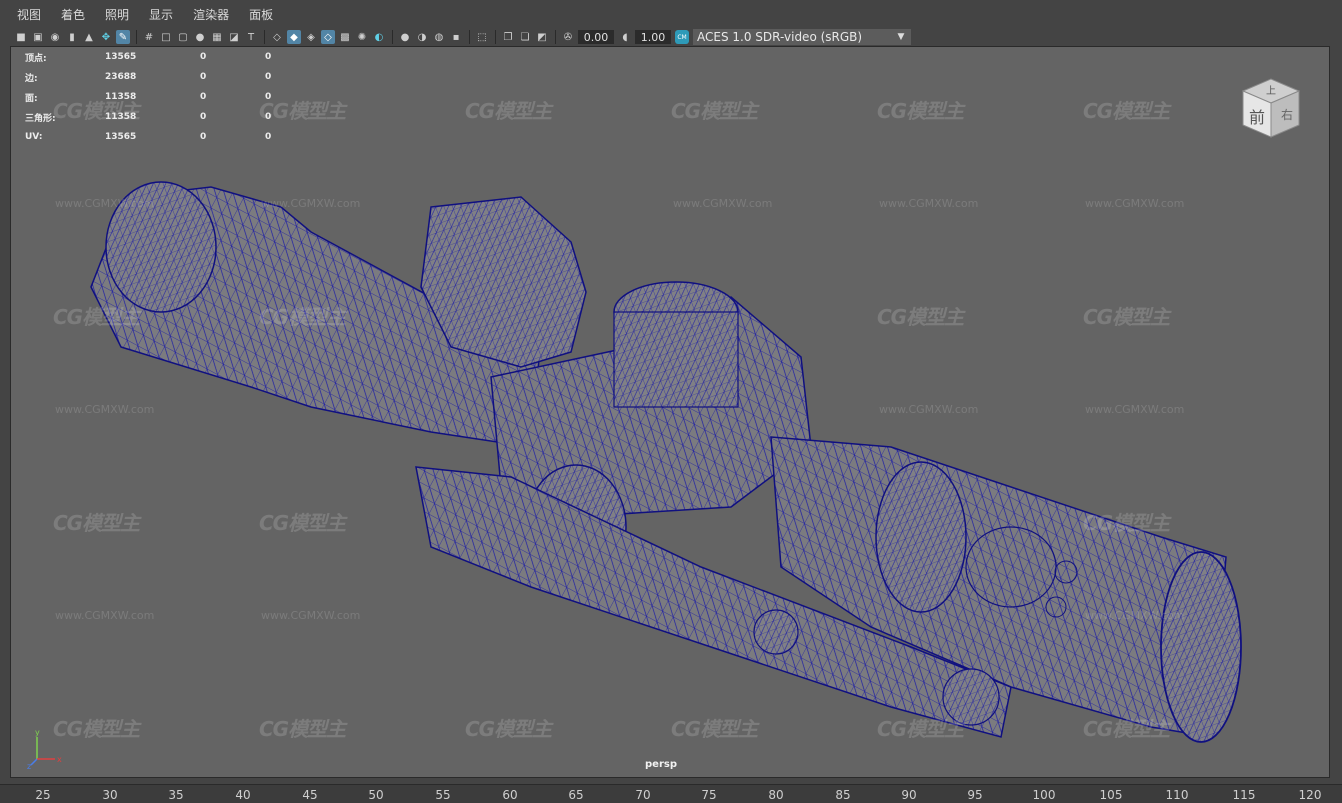  I want to click on axis-x-label: x, so click(59, 759).